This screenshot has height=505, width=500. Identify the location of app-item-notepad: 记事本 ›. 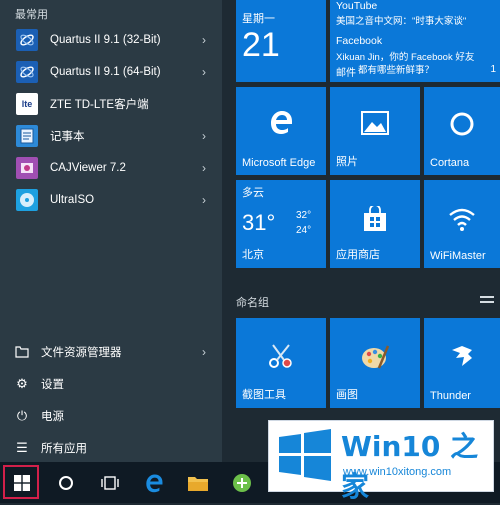
(111, 136).